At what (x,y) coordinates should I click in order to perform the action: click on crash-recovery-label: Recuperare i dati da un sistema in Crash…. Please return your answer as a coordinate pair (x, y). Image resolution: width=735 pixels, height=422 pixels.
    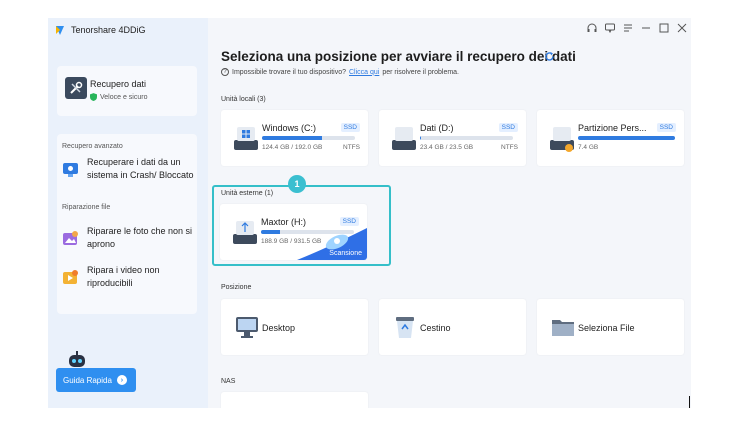
    Looking at the image, I should click on (140, 168).